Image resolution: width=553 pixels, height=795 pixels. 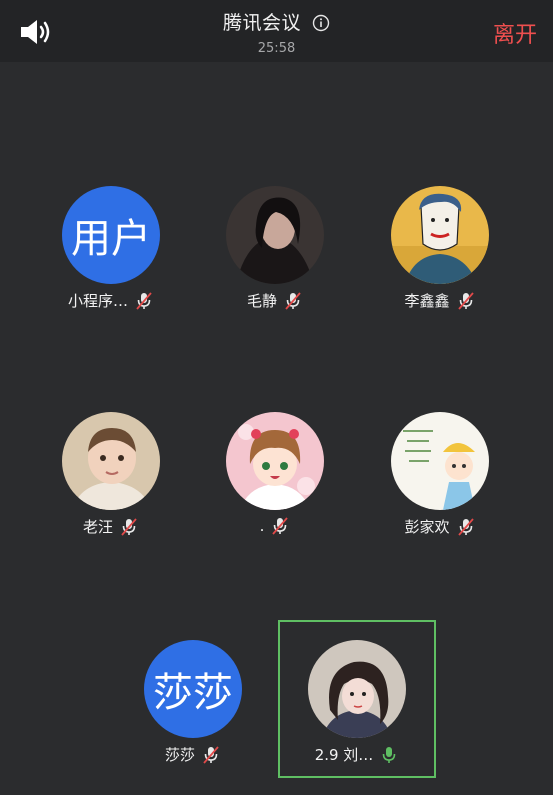 What do you see at coordinates (262, 526) in the screenshot?
I see `participant-name: .` at bounding box center [262, 526].